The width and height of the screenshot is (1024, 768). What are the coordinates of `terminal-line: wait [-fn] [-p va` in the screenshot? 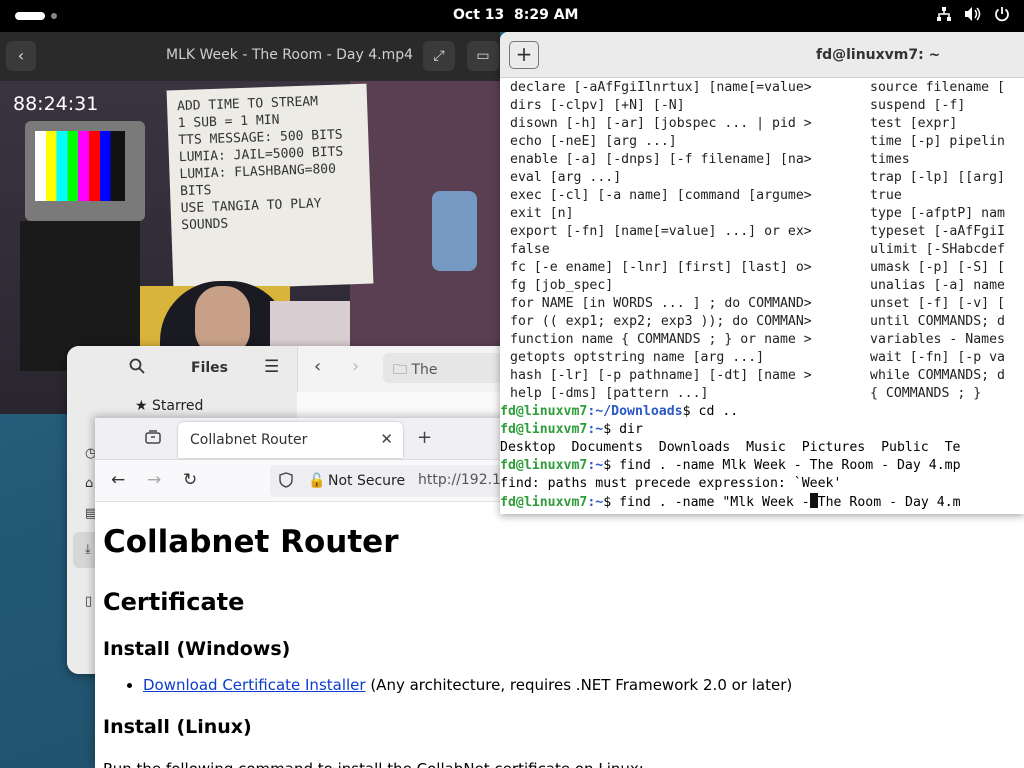 It's located at (937, 357).